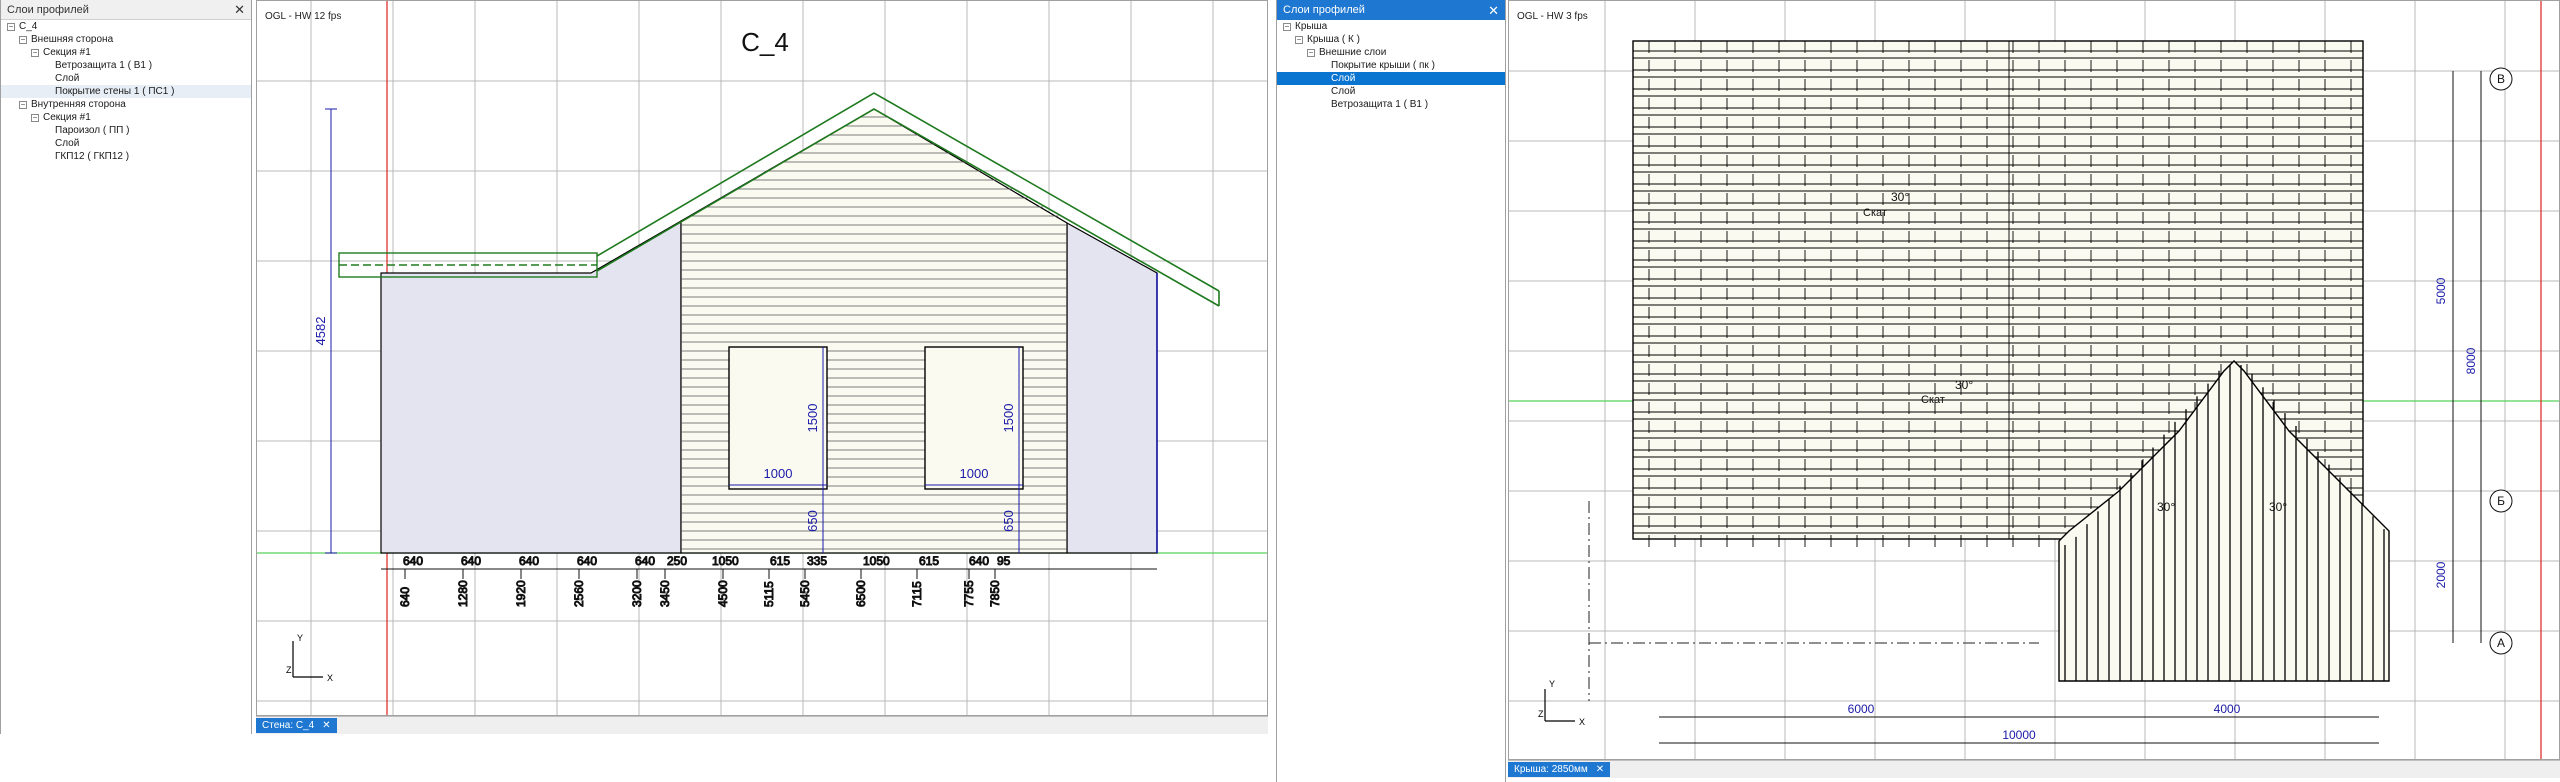 This screenshot has height=782, width=2560. I want to click on dim-2000: 2000, so click(2441, 574).